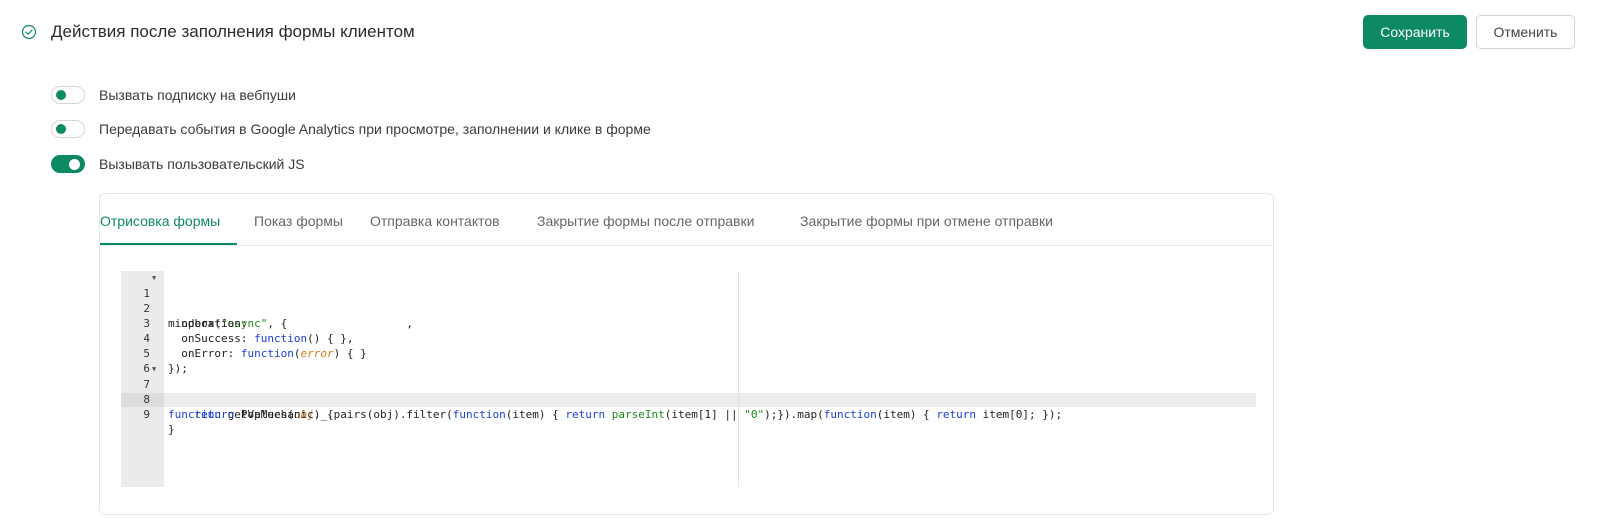  I want to click on toggle-row-custom-js: Вызывать пользовательский JS, so click(178, 164).